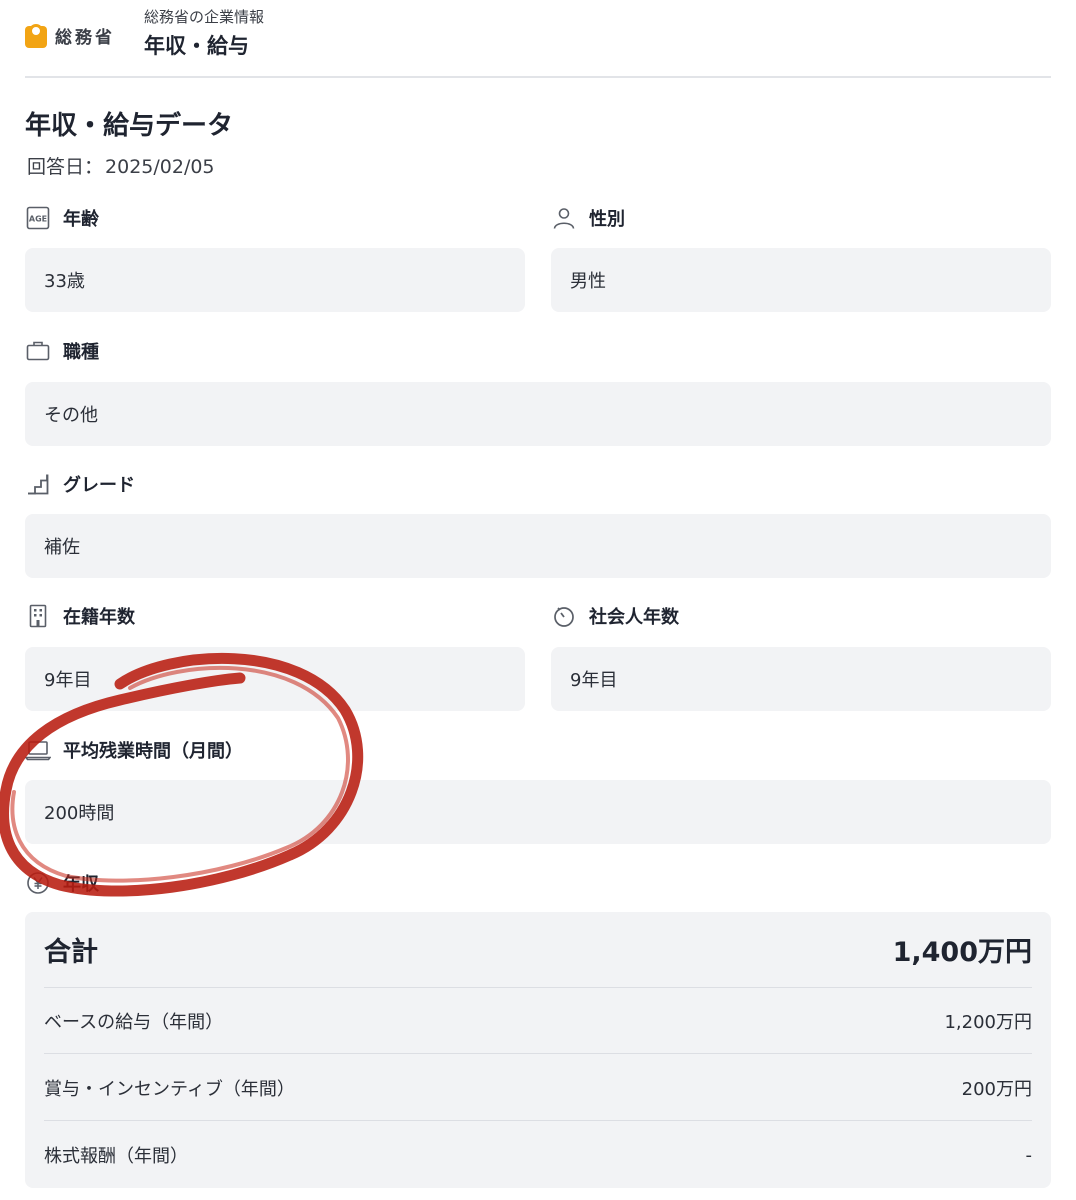 This screenshot has height=1200, width=1076. What do you see at coordinates (134, 1022) in the screenshot?
I see `income-row-label: ベースの給与（年間）` at bounding box center [134, 1022].